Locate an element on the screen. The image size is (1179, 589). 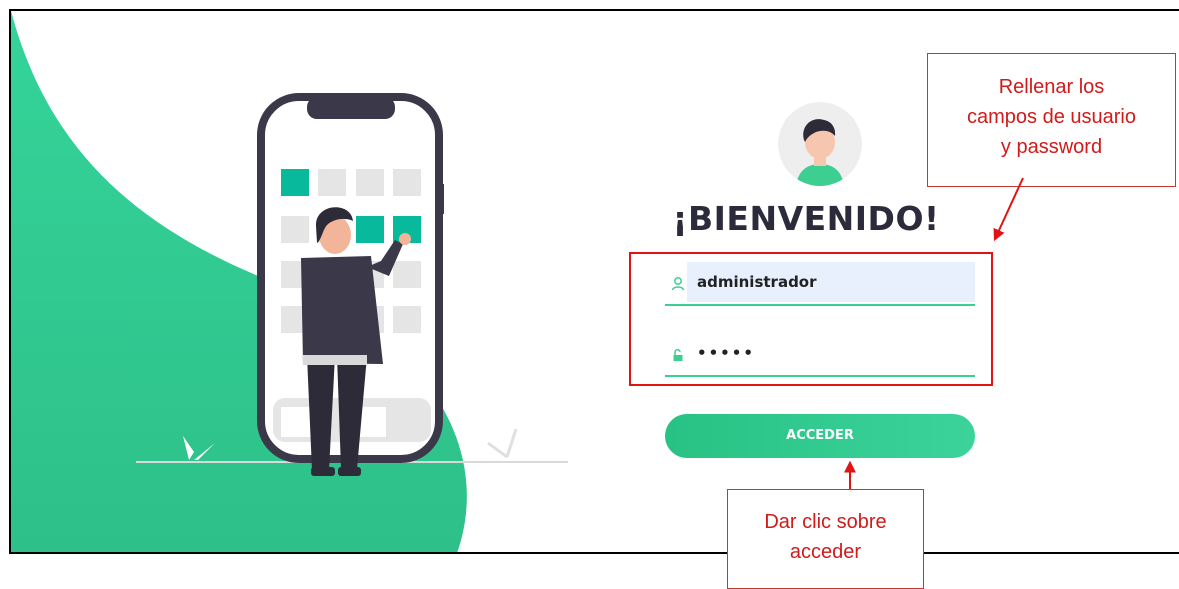
fields-callout-line: Rellenar los is located at coordinates (1051, 87).